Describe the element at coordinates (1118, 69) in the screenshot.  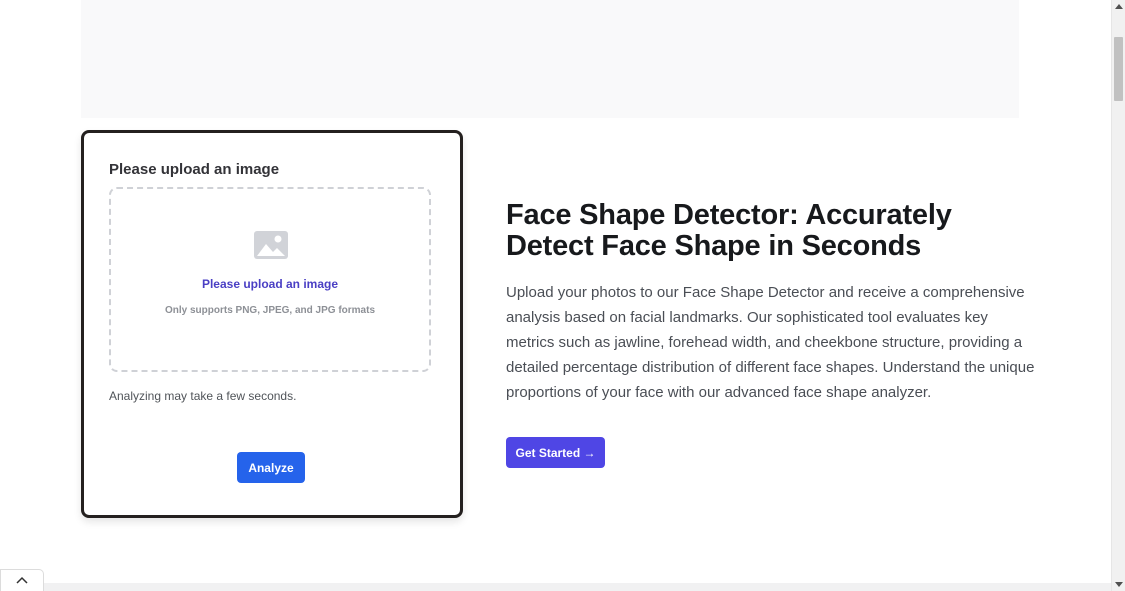
I see `scrollbar-thumb` at that location.